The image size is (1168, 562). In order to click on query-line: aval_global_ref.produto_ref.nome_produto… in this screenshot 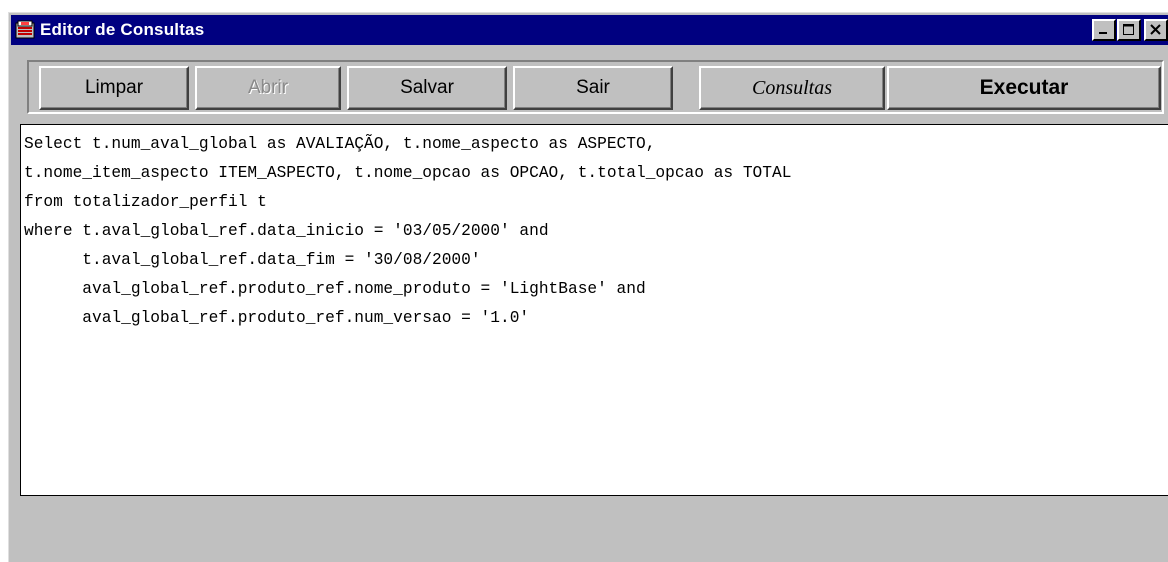, I will do `click(335, 289)`.